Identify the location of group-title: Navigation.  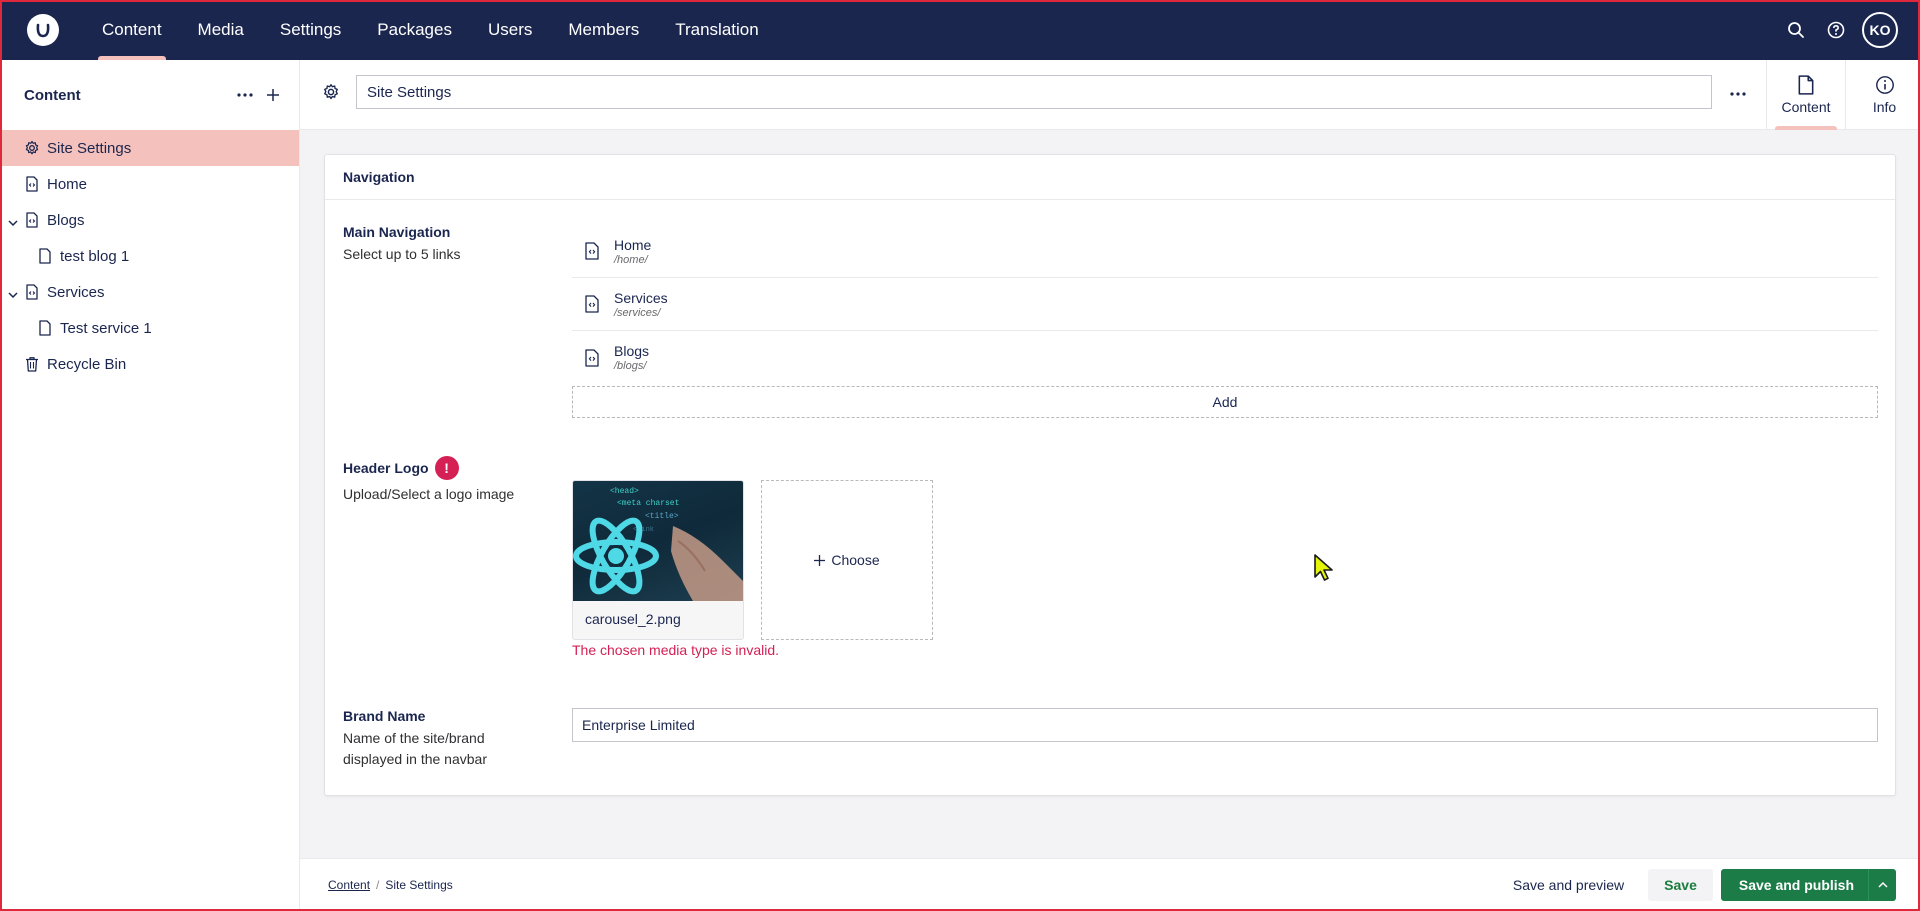
(1110, 177).